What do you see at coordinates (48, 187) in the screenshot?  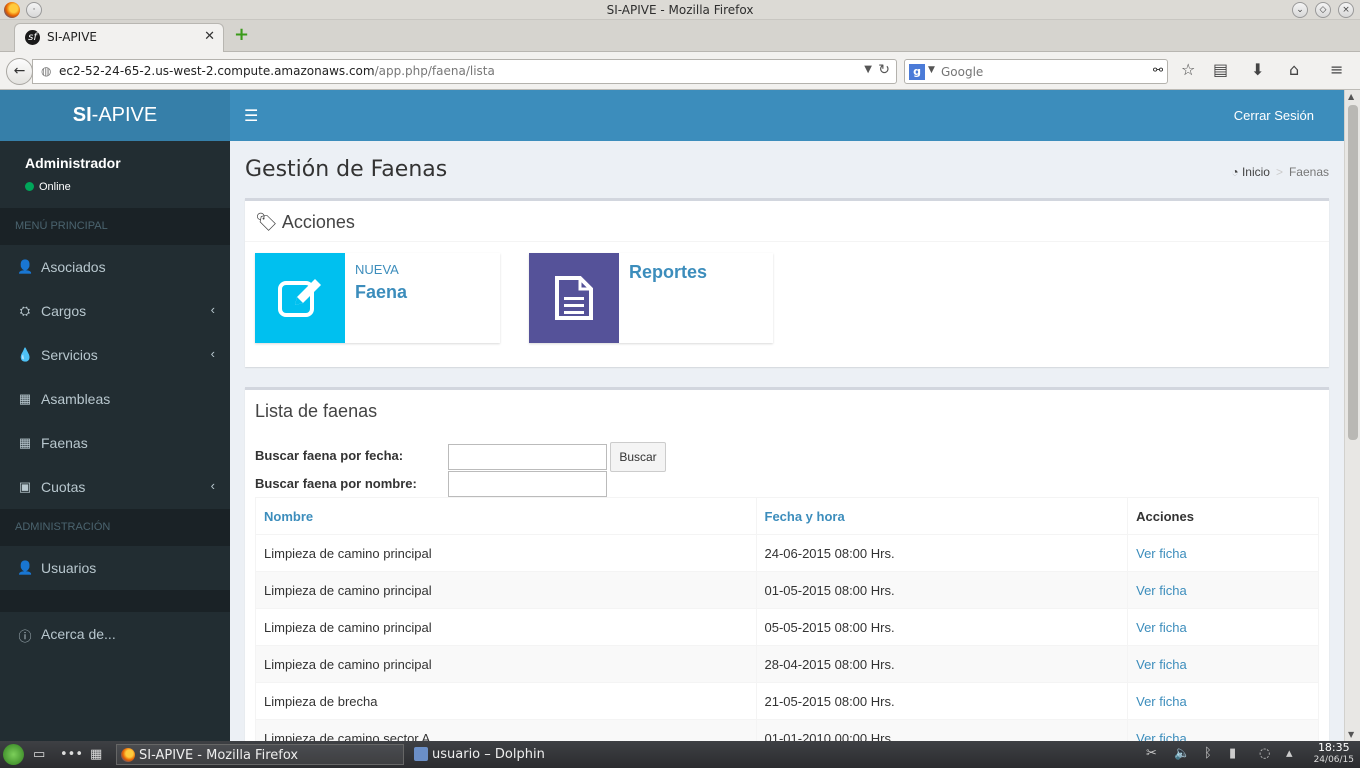 I see `user-status: Online` at bounding box center [48, 187].